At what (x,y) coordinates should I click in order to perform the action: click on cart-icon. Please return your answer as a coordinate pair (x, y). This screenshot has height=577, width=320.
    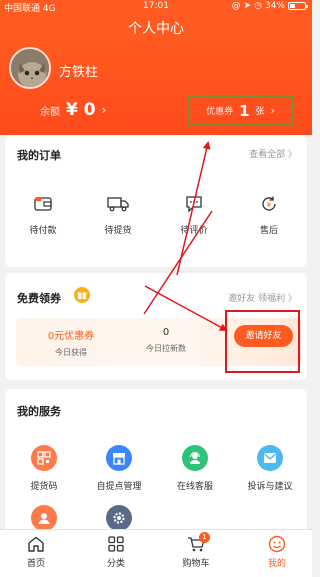
    Looking at the image, I should click on (196, 544).